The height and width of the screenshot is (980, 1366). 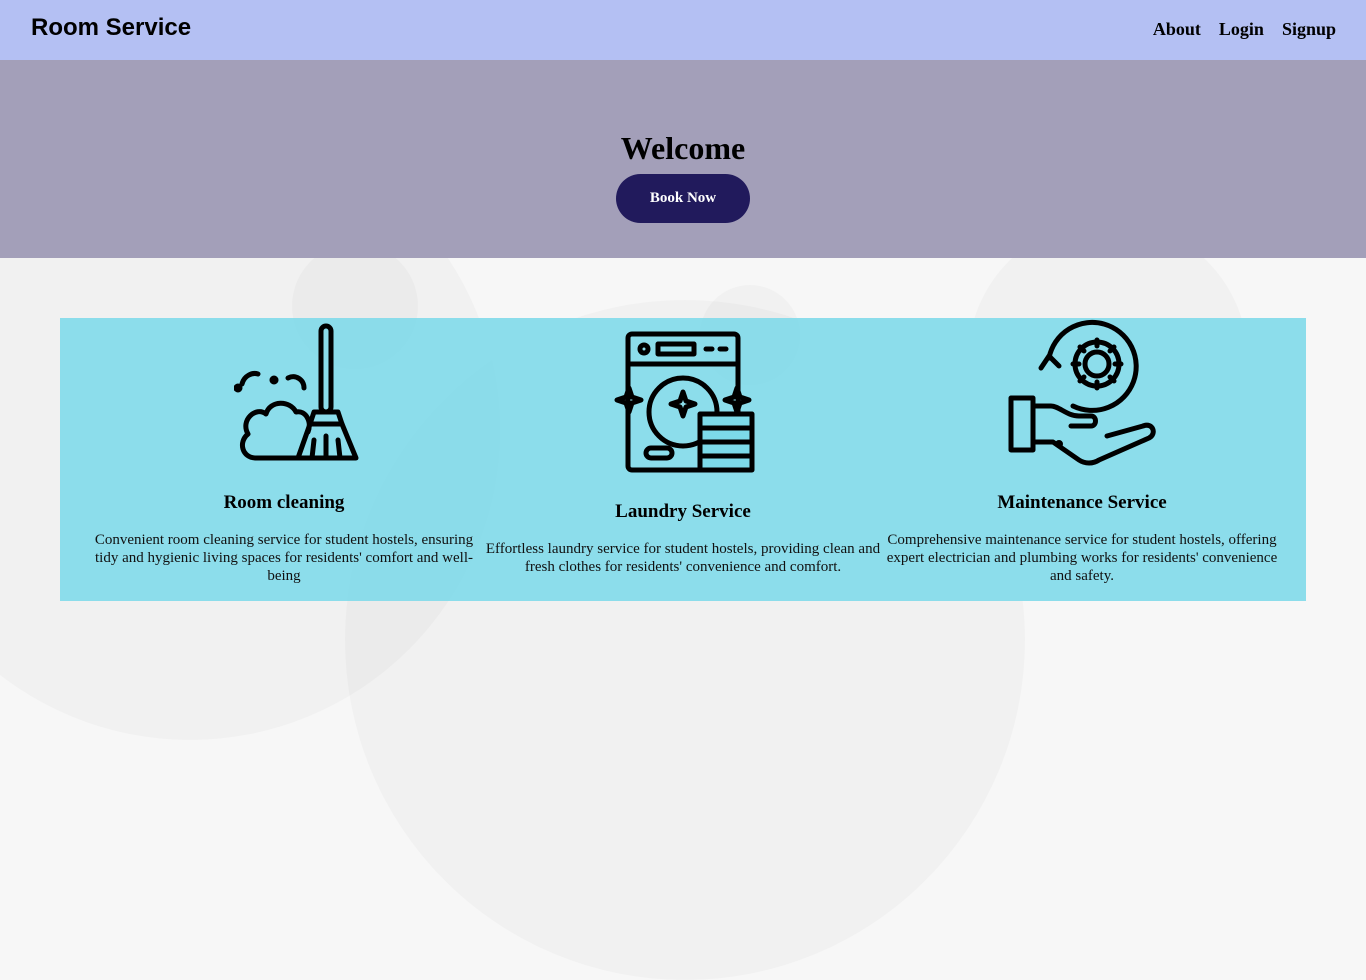 What do you see at coordinates (296, 392) in the screenshot?
I see `broom-cleaning-icon` at bounding box center [296, 392].